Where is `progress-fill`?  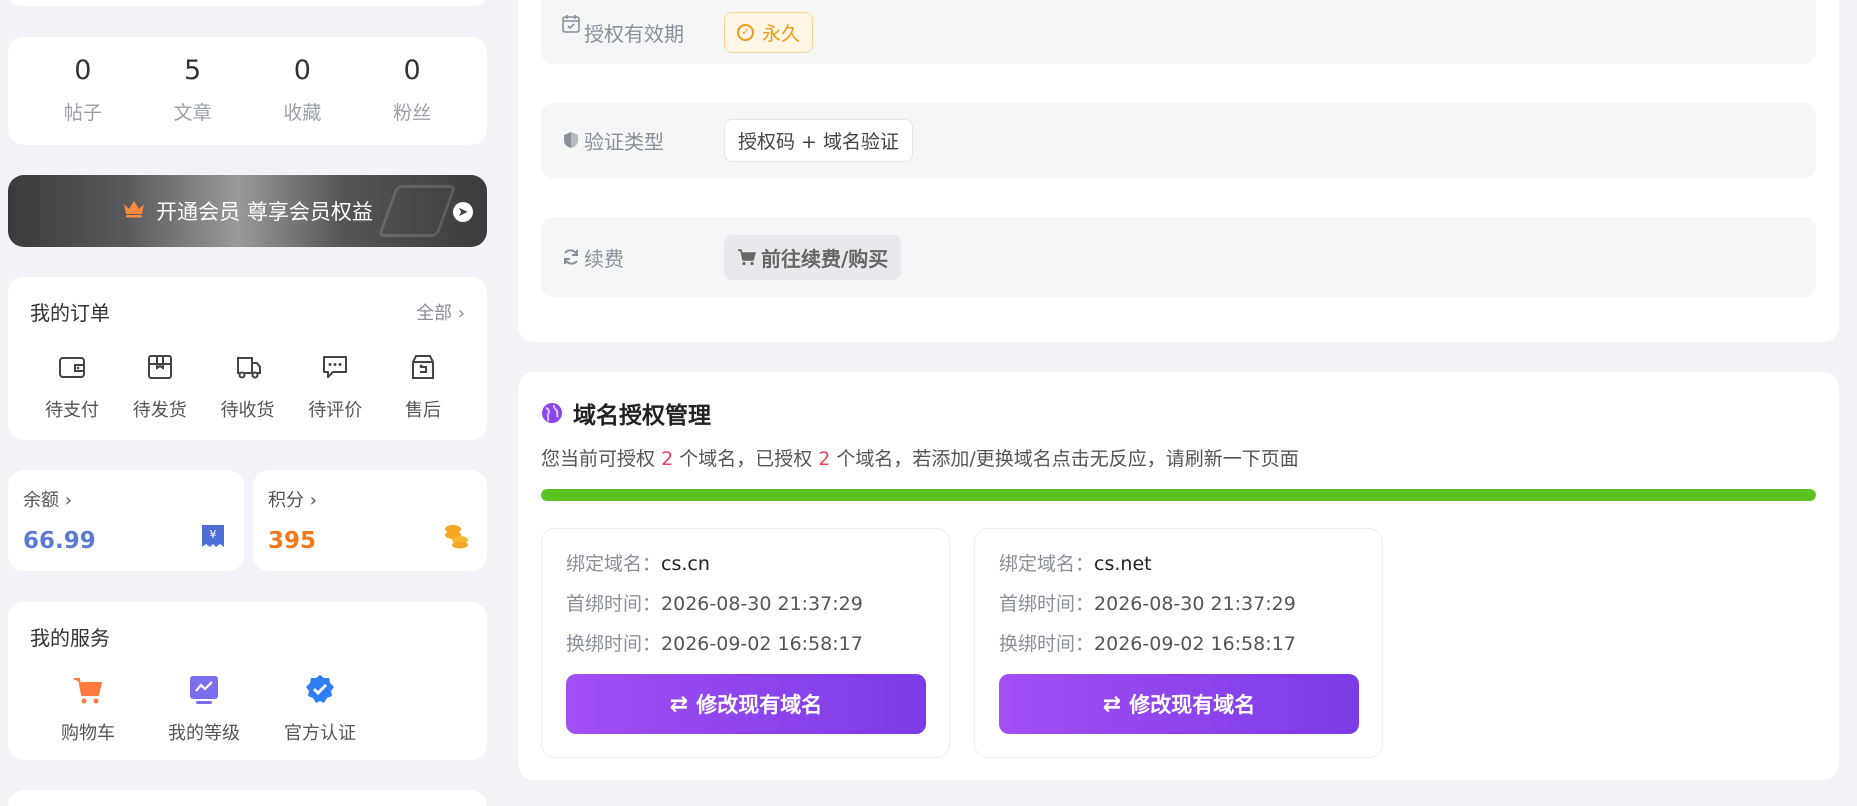 progress-fill is located at coordinates (1178, 495).